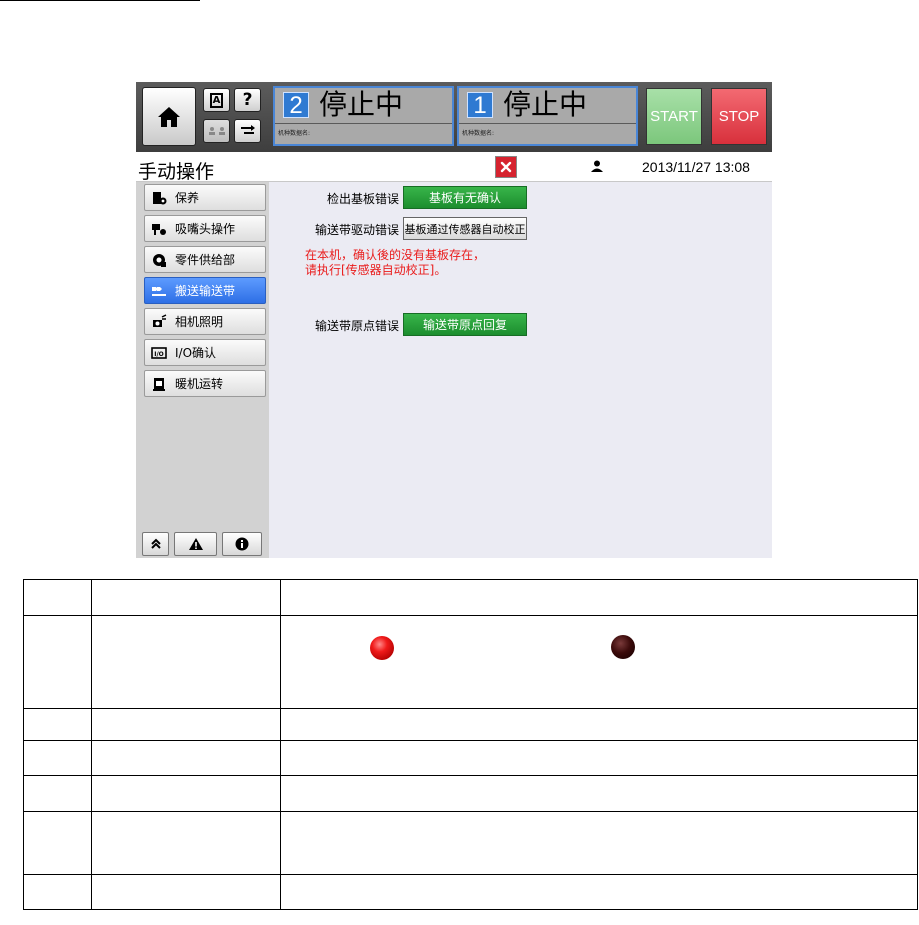  What do you see at coordinates (395, 255) in the screenshot?
I see `warning-line: 在本机，确认後的没有基板存在，` at bounding box center [395, 255].